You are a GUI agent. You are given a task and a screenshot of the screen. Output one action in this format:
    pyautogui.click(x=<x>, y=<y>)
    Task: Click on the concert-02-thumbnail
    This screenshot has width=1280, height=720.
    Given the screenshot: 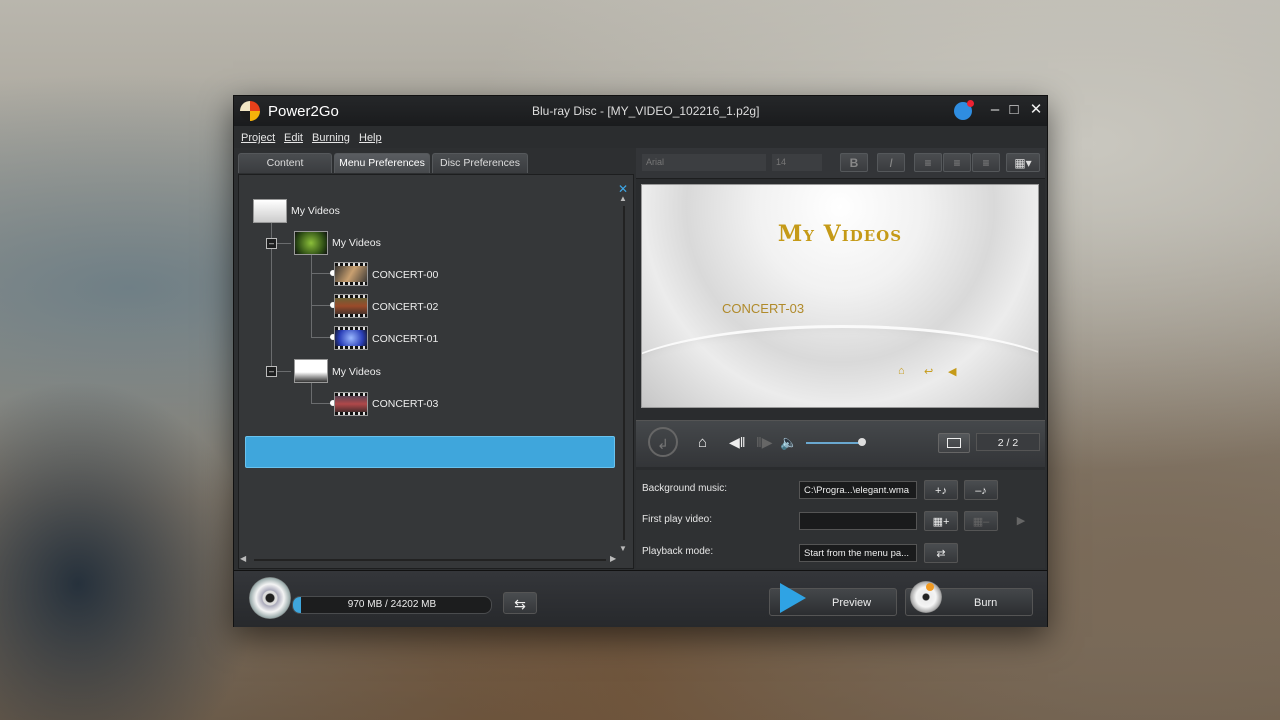 What is the action you would take?
    pyautogui.click(x=351, y=306)
    